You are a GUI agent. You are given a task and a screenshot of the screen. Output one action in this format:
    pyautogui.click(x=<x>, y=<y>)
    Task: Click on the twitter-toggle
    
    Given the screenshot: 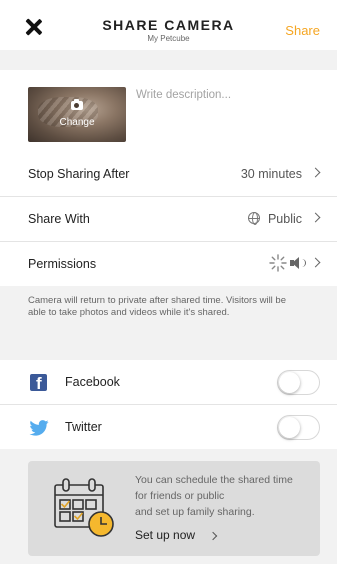 What is the action you would take?
    pyautogui.click(x=298, y=427)
    